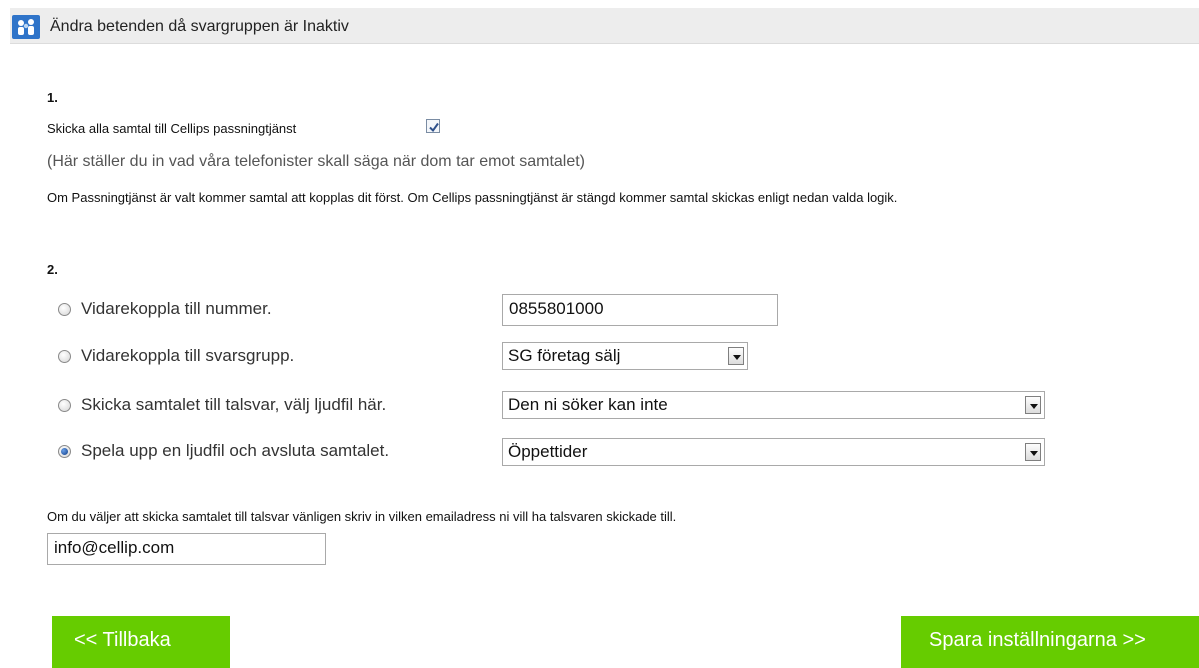  Describe the element at coordinates (64, 405) in the screenshot. I see `radio-voicemail` at that location.